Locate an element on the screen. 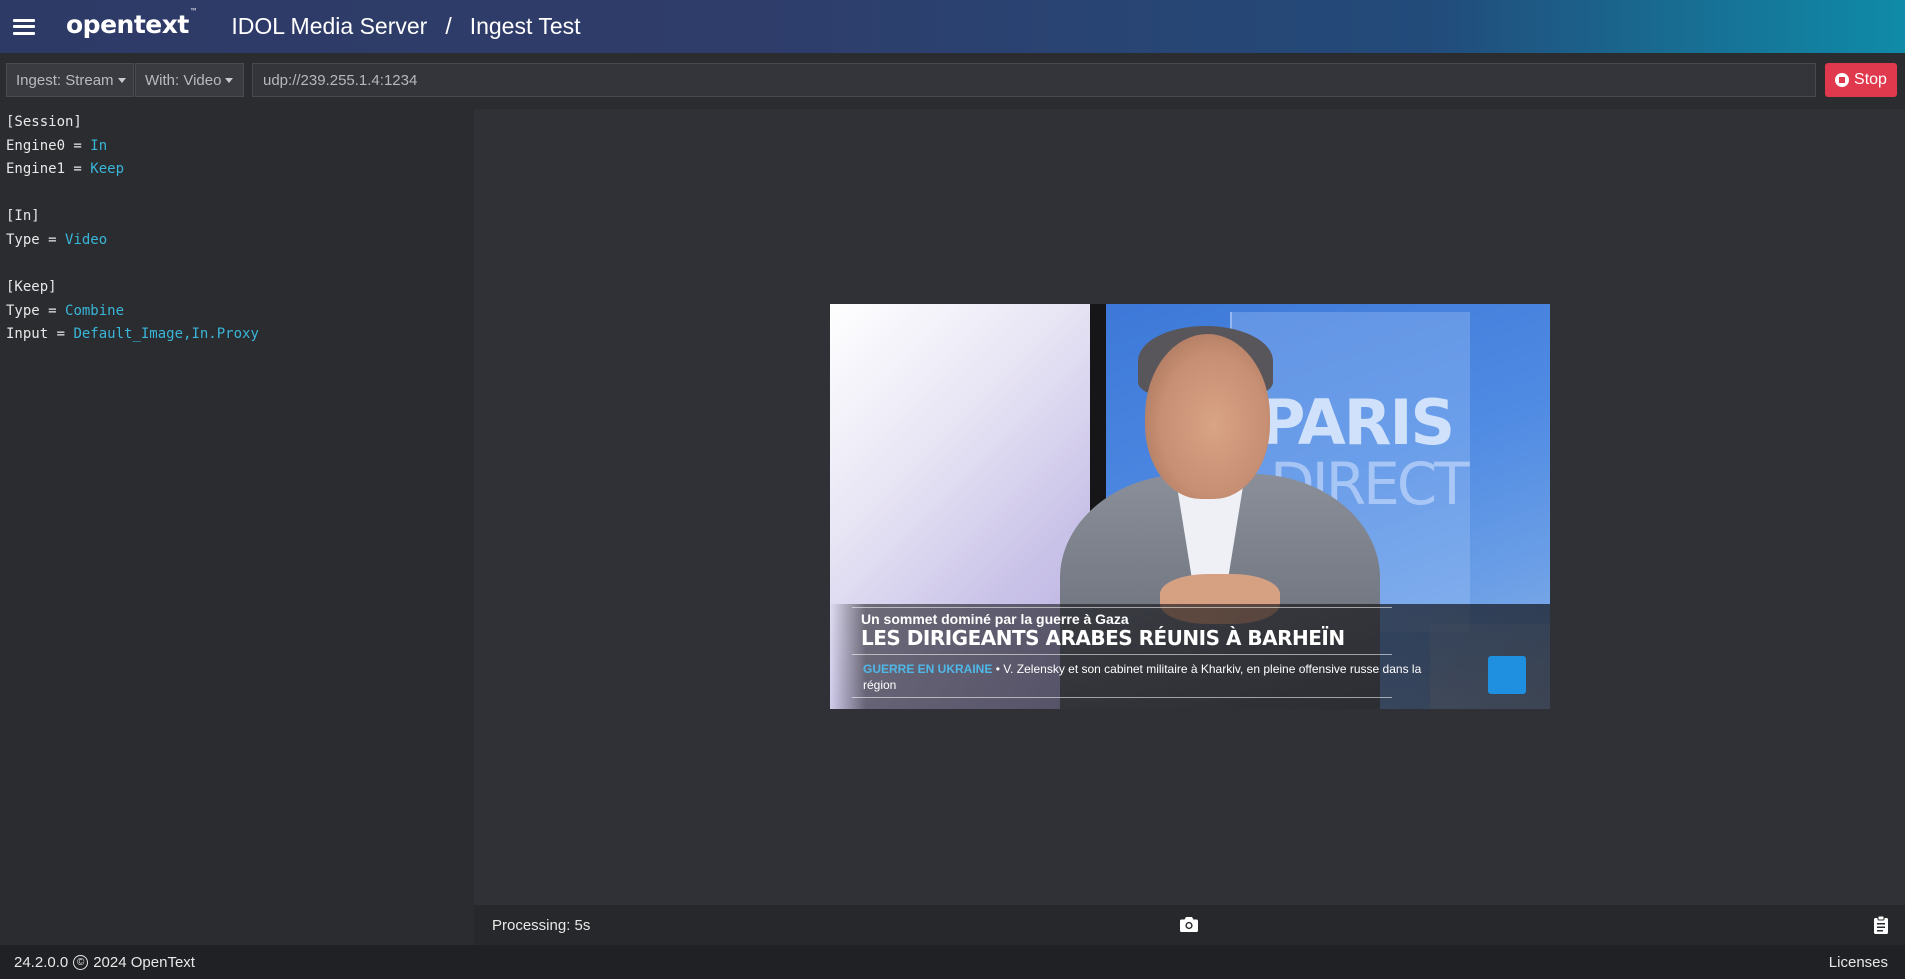 Image resolution: width=1905 pixels, height=979 pixels. background-text-paris: PARIS is located at coordinates (1357, 422).